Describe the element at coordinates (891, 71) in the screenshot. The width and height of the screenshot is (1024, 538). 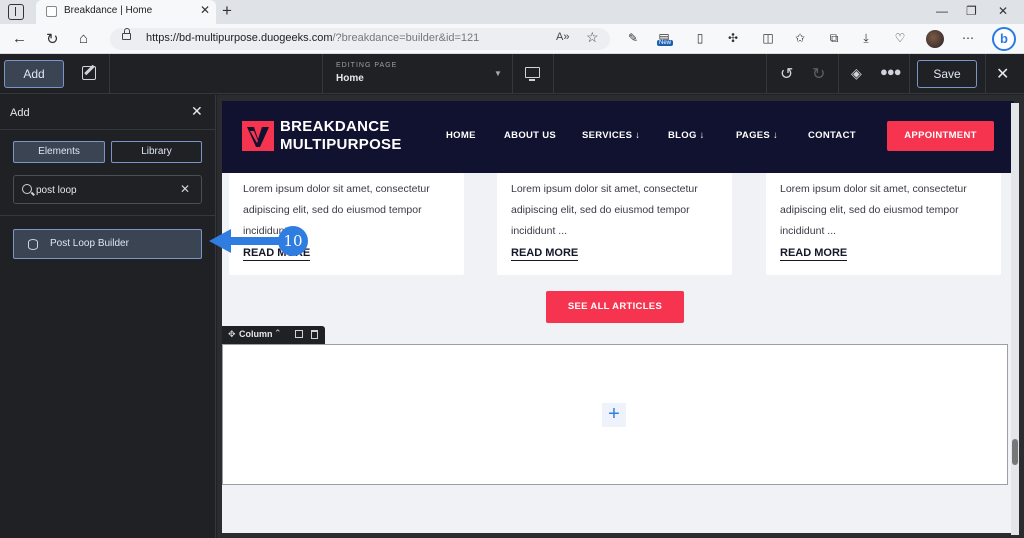
I see `more-icon: ●●●` at that location.